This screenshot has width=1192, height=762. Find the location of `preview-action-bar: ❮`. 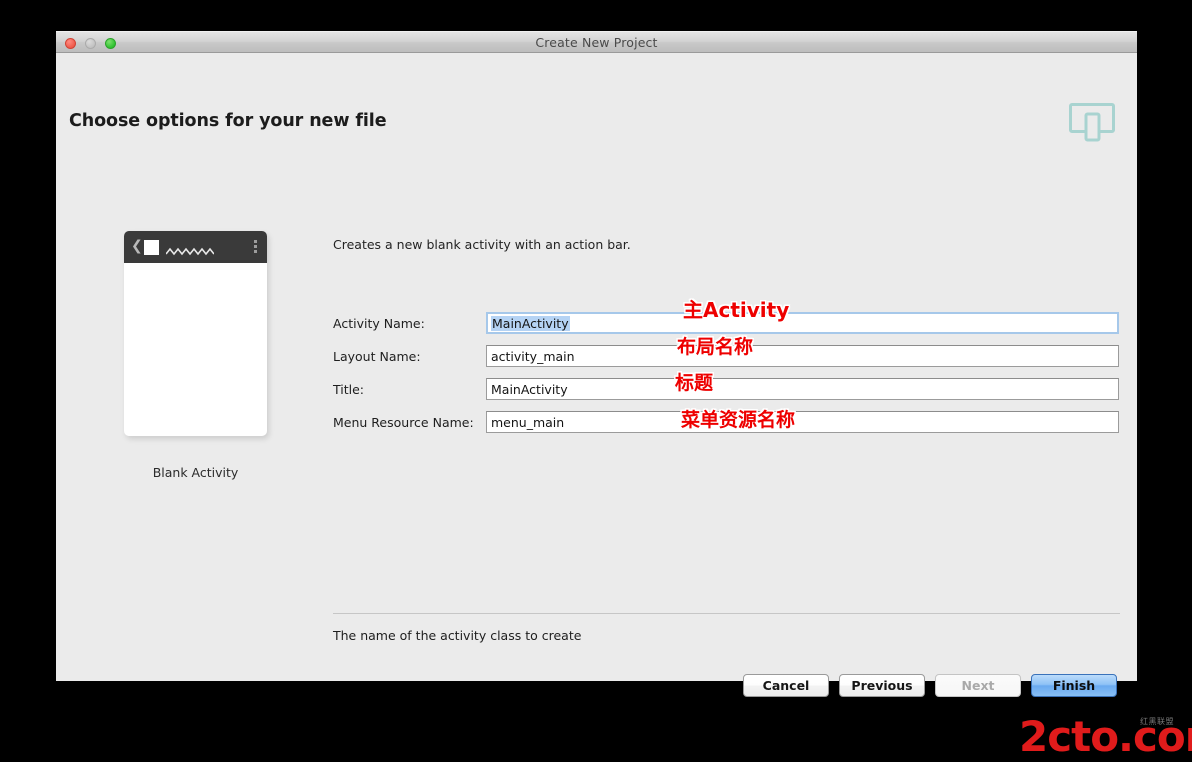

preview-action-bar: ❮ is located at coordinates (195, 247).